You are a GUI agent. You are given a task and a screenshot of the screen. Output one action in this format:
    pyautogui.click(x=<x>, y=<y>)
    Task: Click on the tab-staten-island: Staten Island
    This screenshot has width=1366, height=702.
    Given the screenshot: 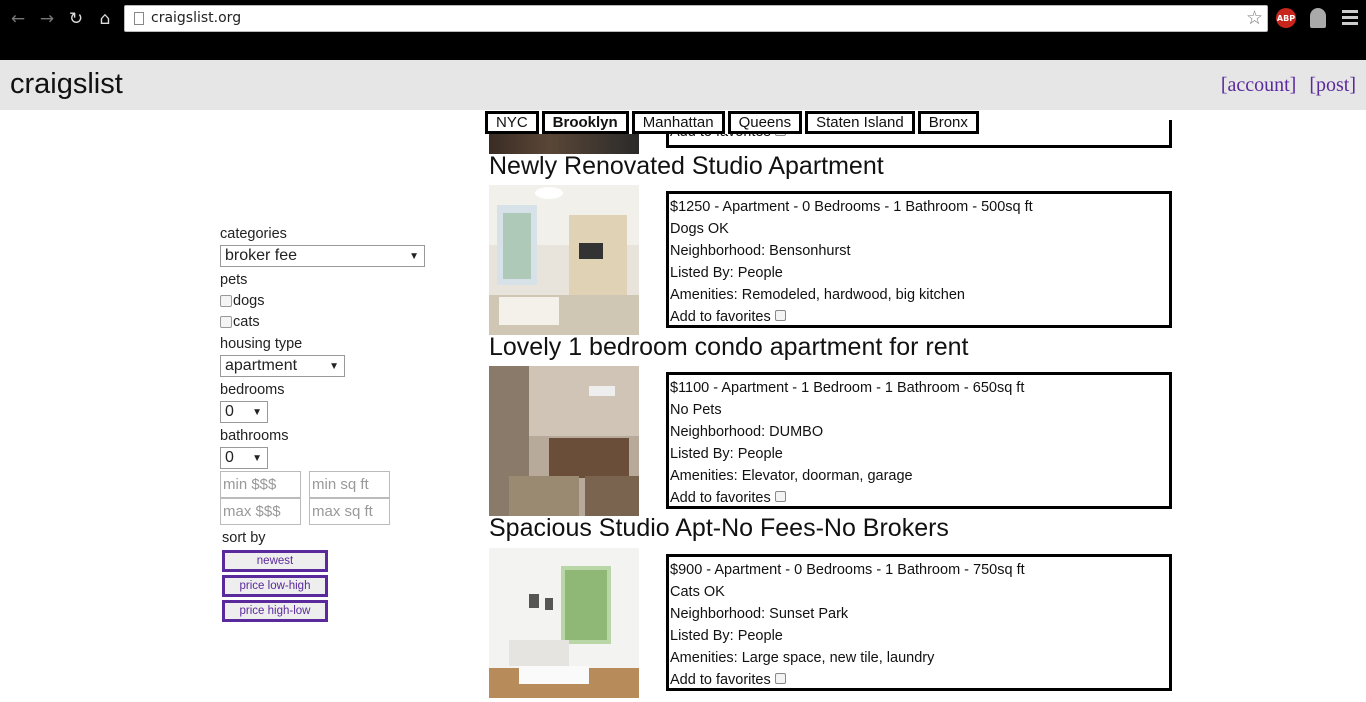 What is the action you would take?
    pyautogui.click(x=860, y=122)
    